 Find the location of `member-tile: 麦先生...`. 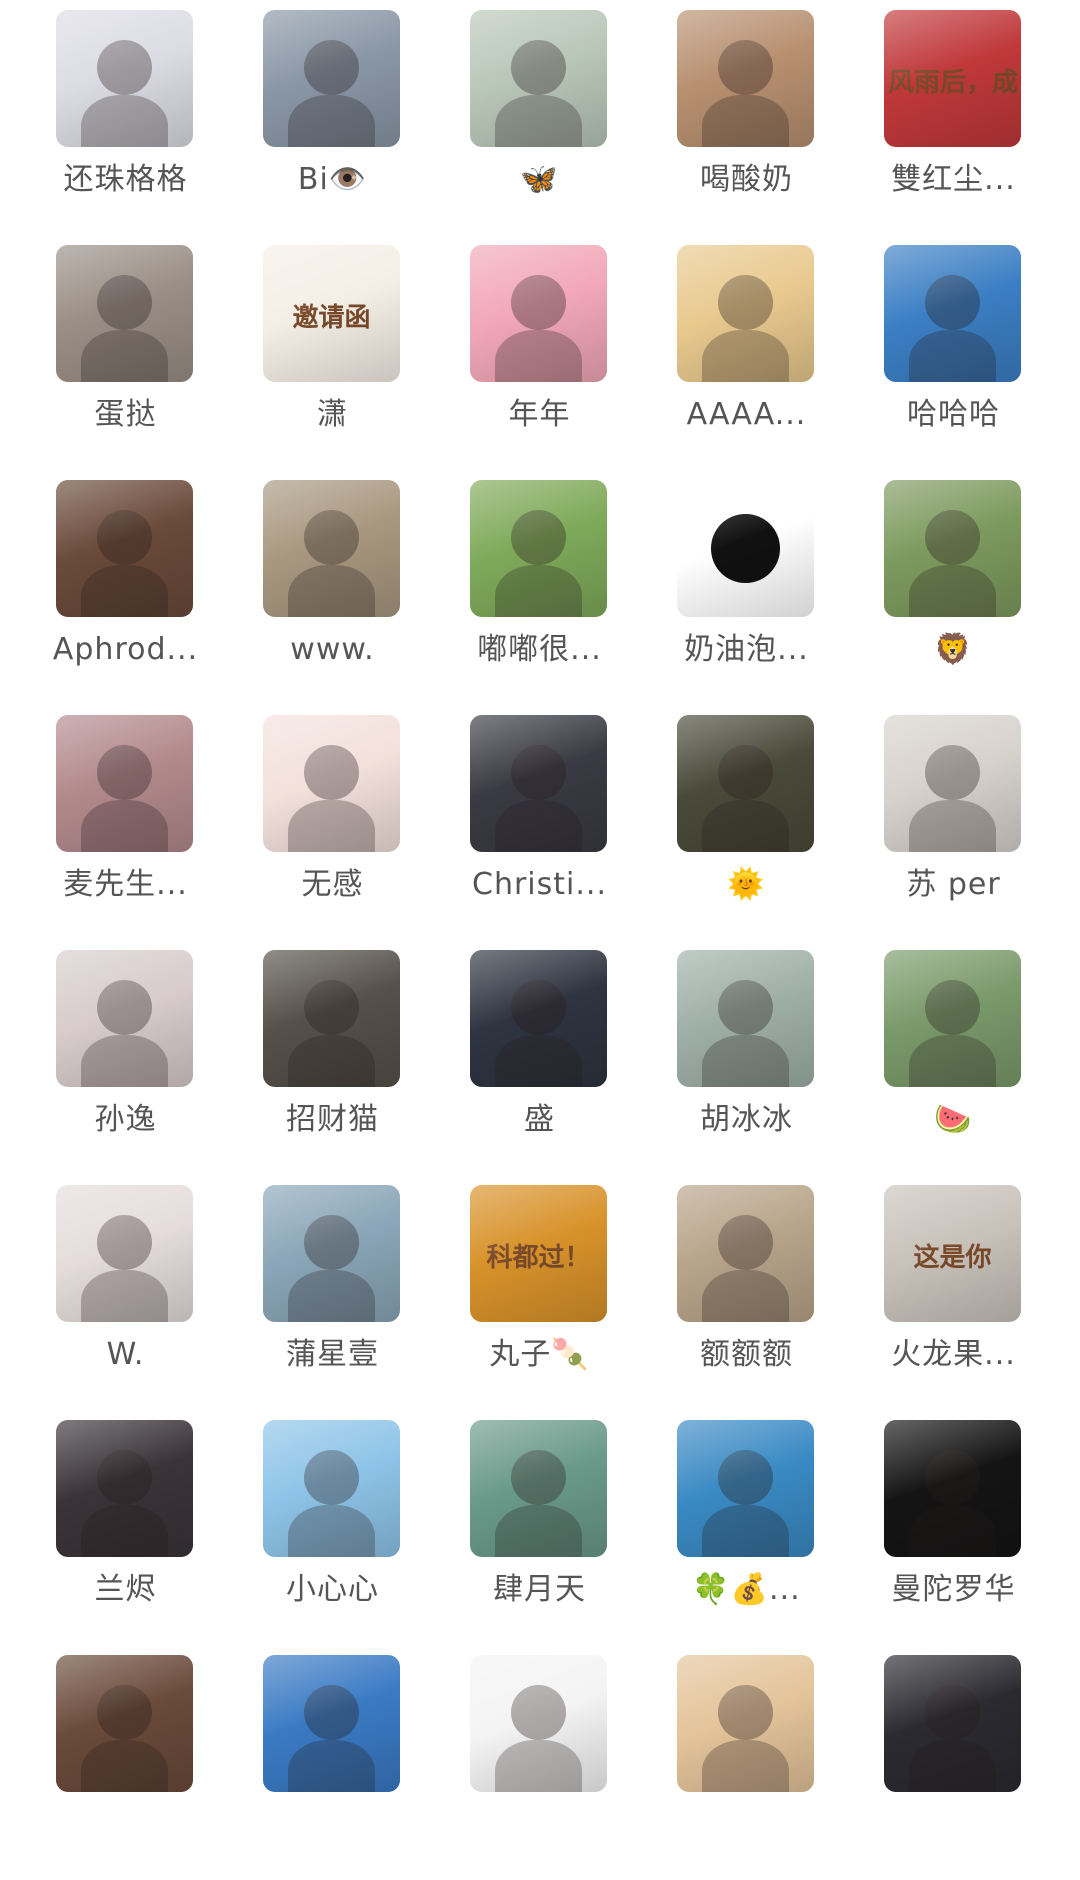

member-tile: 麦先生... is located at coordinates (125, 822).